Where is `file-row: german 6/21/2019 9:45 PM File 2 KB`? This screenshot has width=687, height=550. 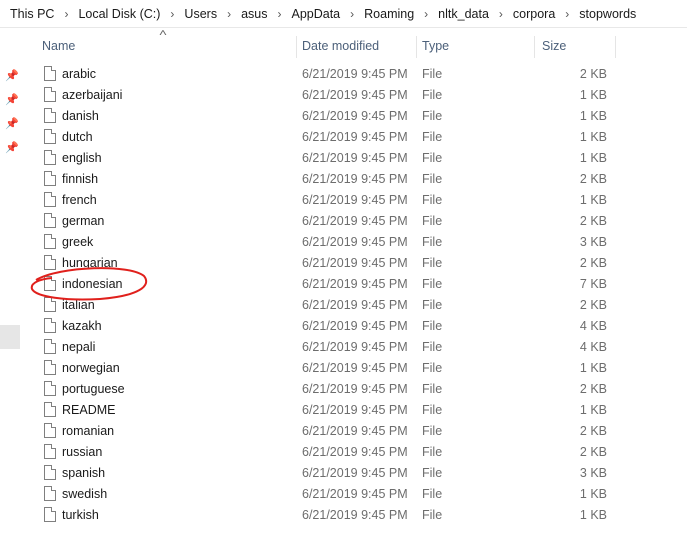 file-row: german 6/21/2019 9:45 PM File 2 KB is located at coordinates (343, 221).